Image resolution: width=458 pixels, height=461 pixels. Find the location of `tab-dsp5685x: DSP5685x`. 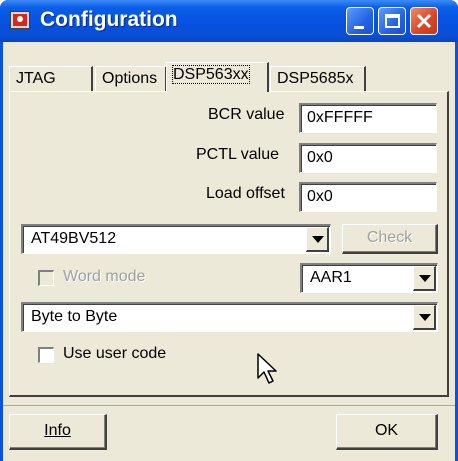

tab-dsp5685x: DSP5685x is located at coordinates (318, 79).